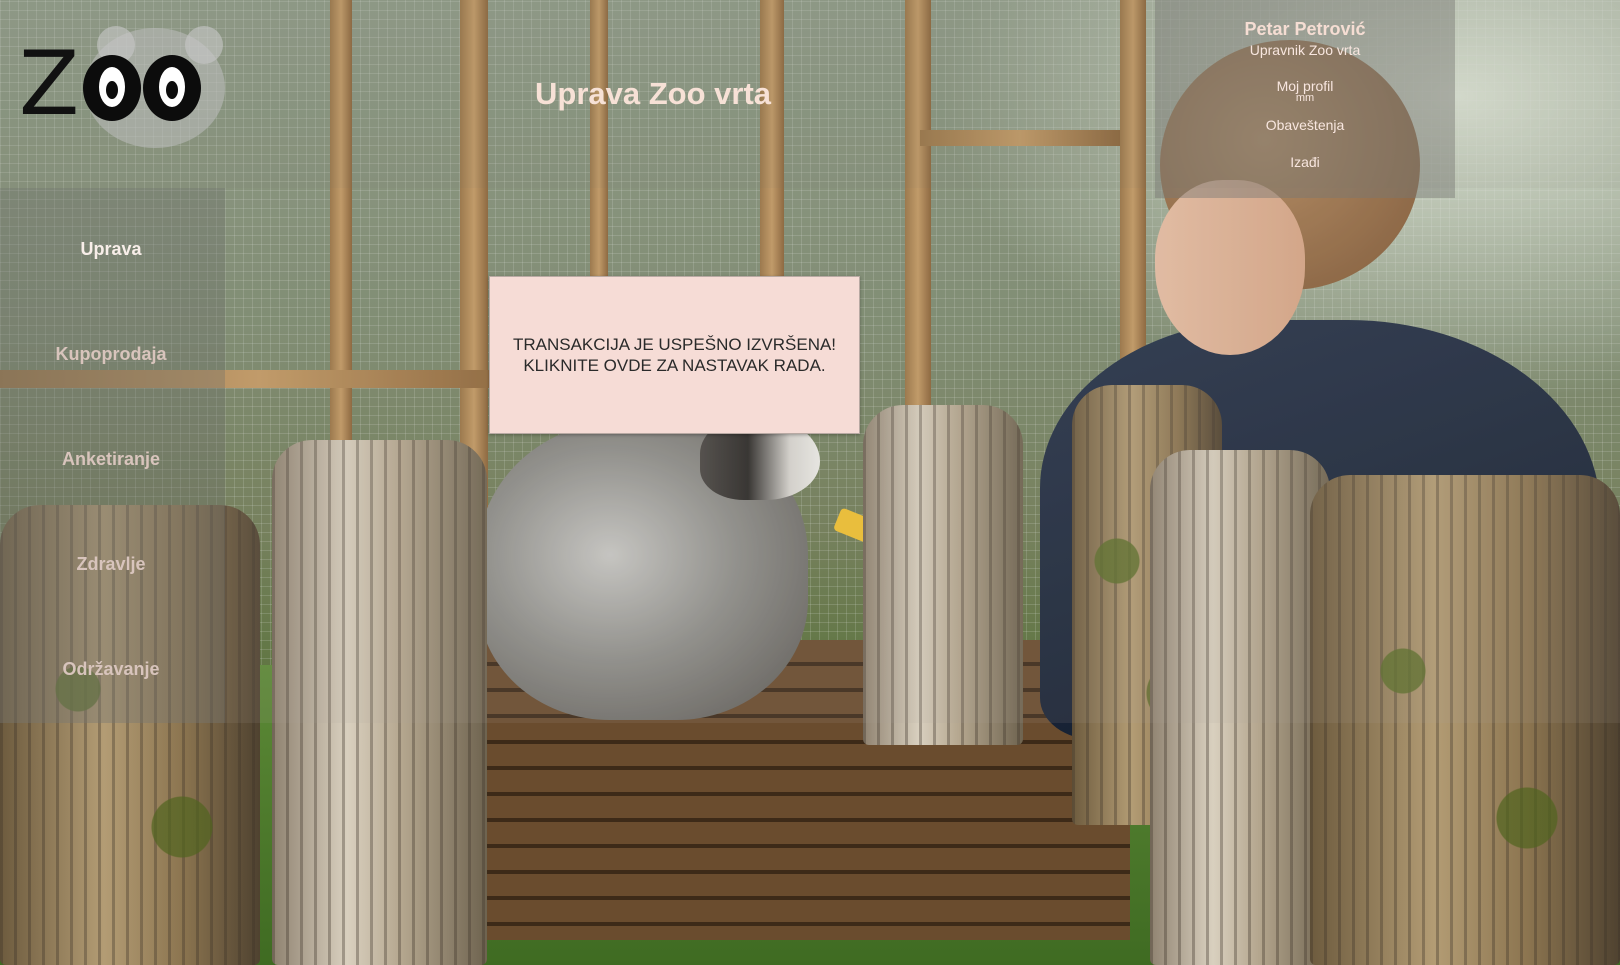 Image resolution: width=1620 pixels, height=965 pixels. What do you see at coordinates (111, 249) in the screenshot?
I see `sidebar-item-uprava: Uprava` at bounding box center [111, 249].